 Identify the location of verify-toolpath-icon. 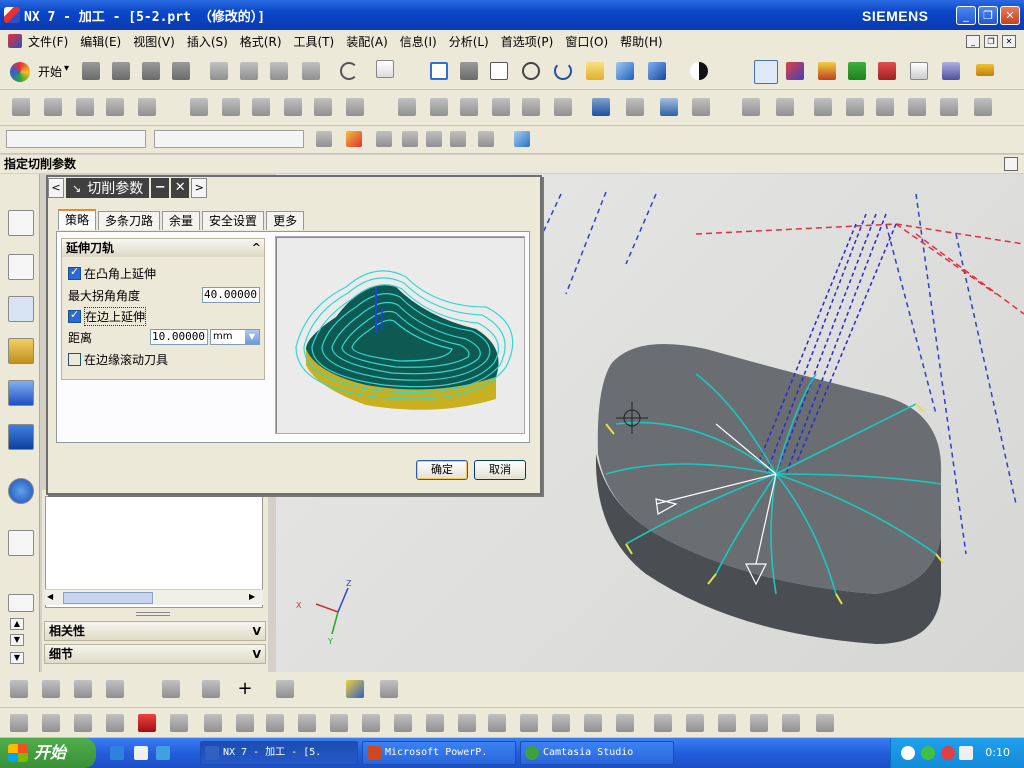
(857, 71).